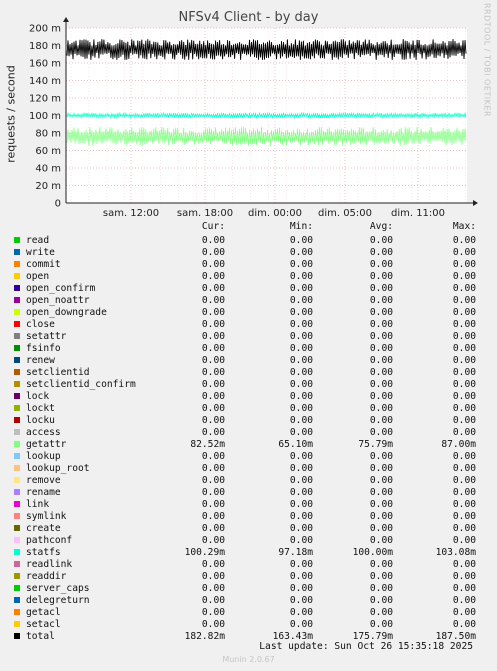 Image resolution: width=497 pixels, height=671 pixels. I want to click on legend-label: open_noattr, so click(58, 300).